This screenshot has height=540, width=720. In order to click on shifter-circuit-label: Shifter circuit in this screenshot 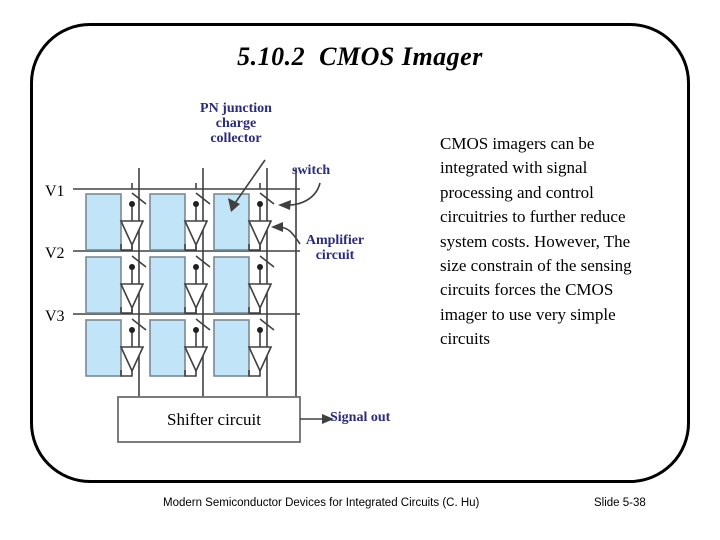, I will do `click(214, 419)`.